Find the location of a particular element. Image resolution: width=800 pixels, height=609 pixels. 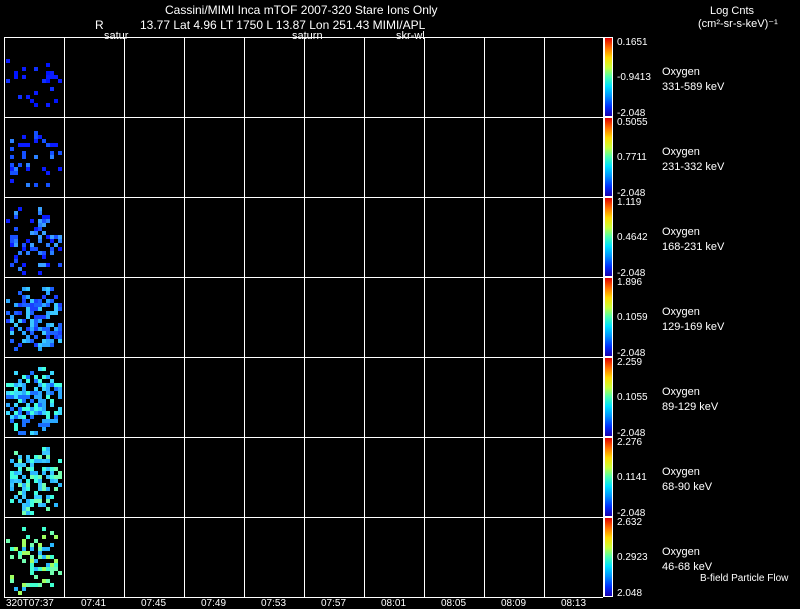

energy-range-label: 331-589 keV is located at coordinates (693, 87).